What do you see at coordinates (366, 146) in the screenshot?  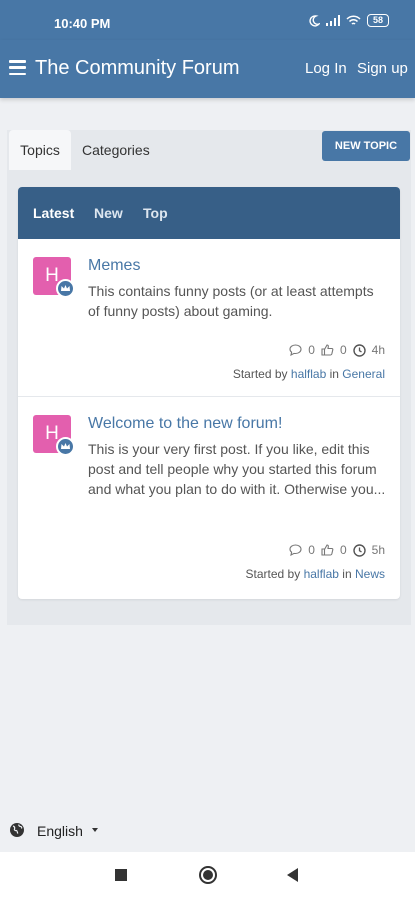 I see `new-topic-button: NEW TOPIC` at bounding box center [366, 146].